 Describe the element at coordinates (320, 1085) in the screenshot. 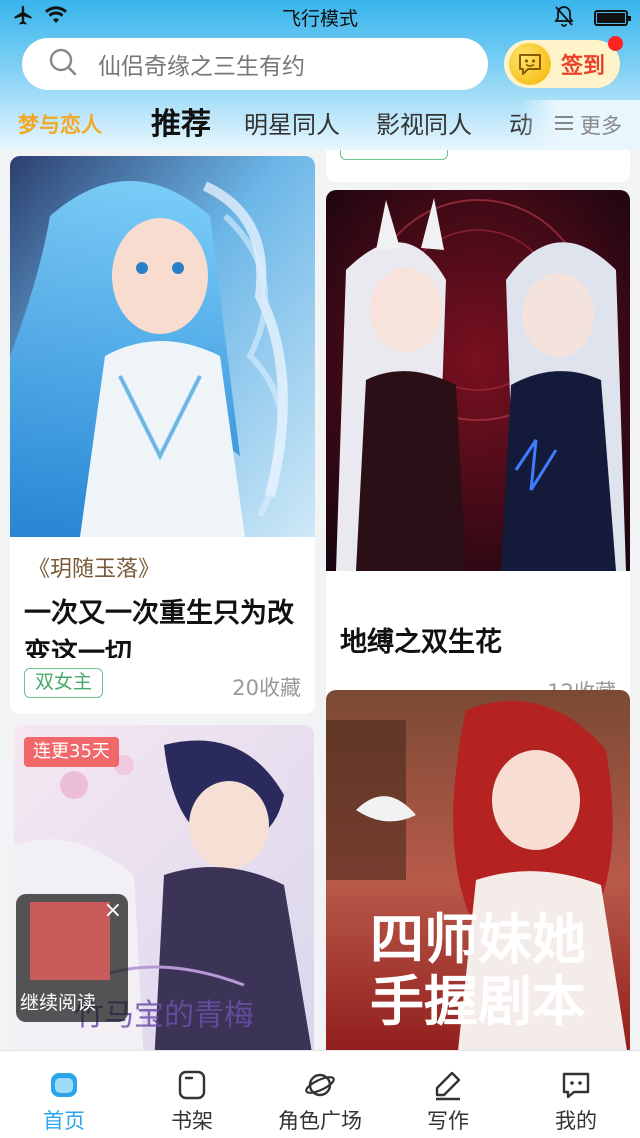

I see `planet-icon` at that location.